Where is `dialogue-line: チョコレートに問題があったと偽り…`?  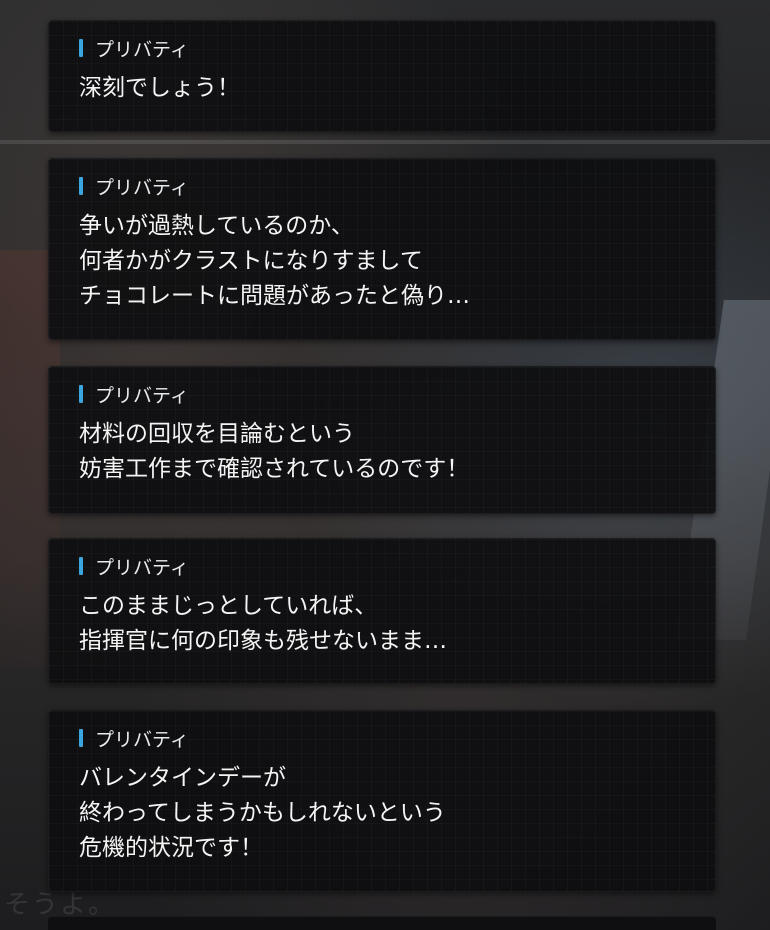 dialogue-line: チョコレートに問題があったと偽り… is located at coordinates (274, 296).